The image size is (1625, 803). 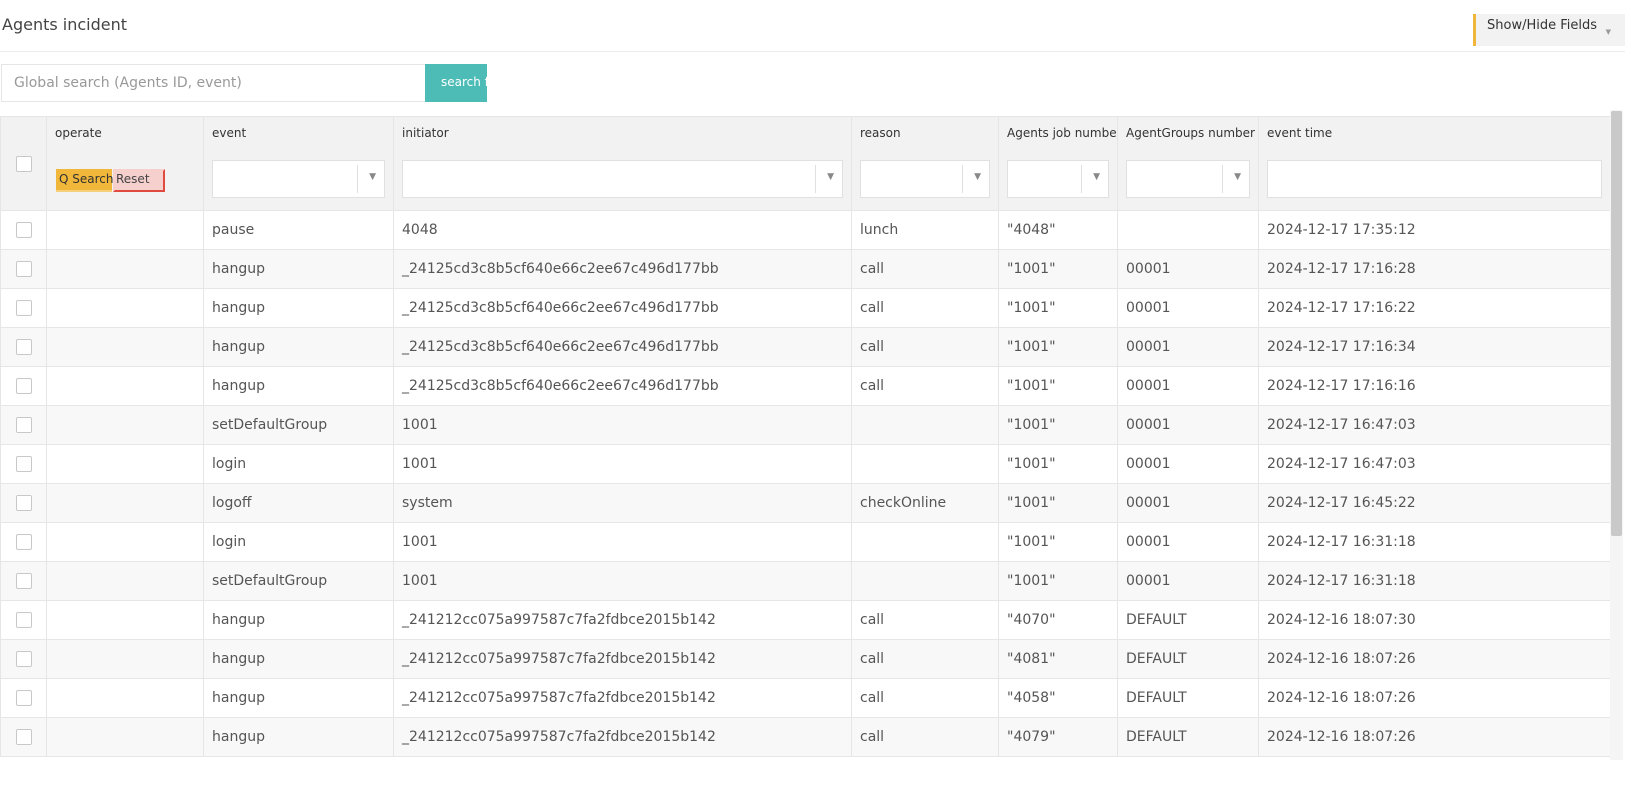 I want to click on event-time-cell: 2024-12-17 16:47:03, so click(x=1434, y=425).